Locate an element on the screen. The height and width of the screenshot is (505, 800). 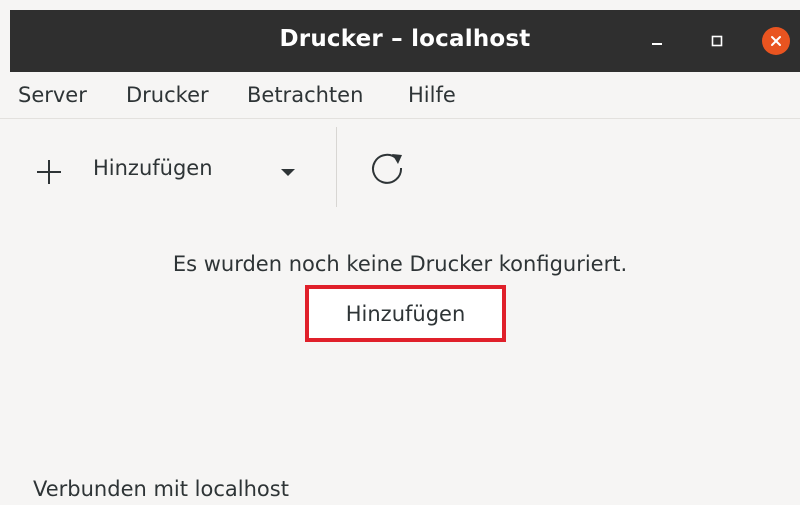
minimize-icon is located at coordinates (657, 44).